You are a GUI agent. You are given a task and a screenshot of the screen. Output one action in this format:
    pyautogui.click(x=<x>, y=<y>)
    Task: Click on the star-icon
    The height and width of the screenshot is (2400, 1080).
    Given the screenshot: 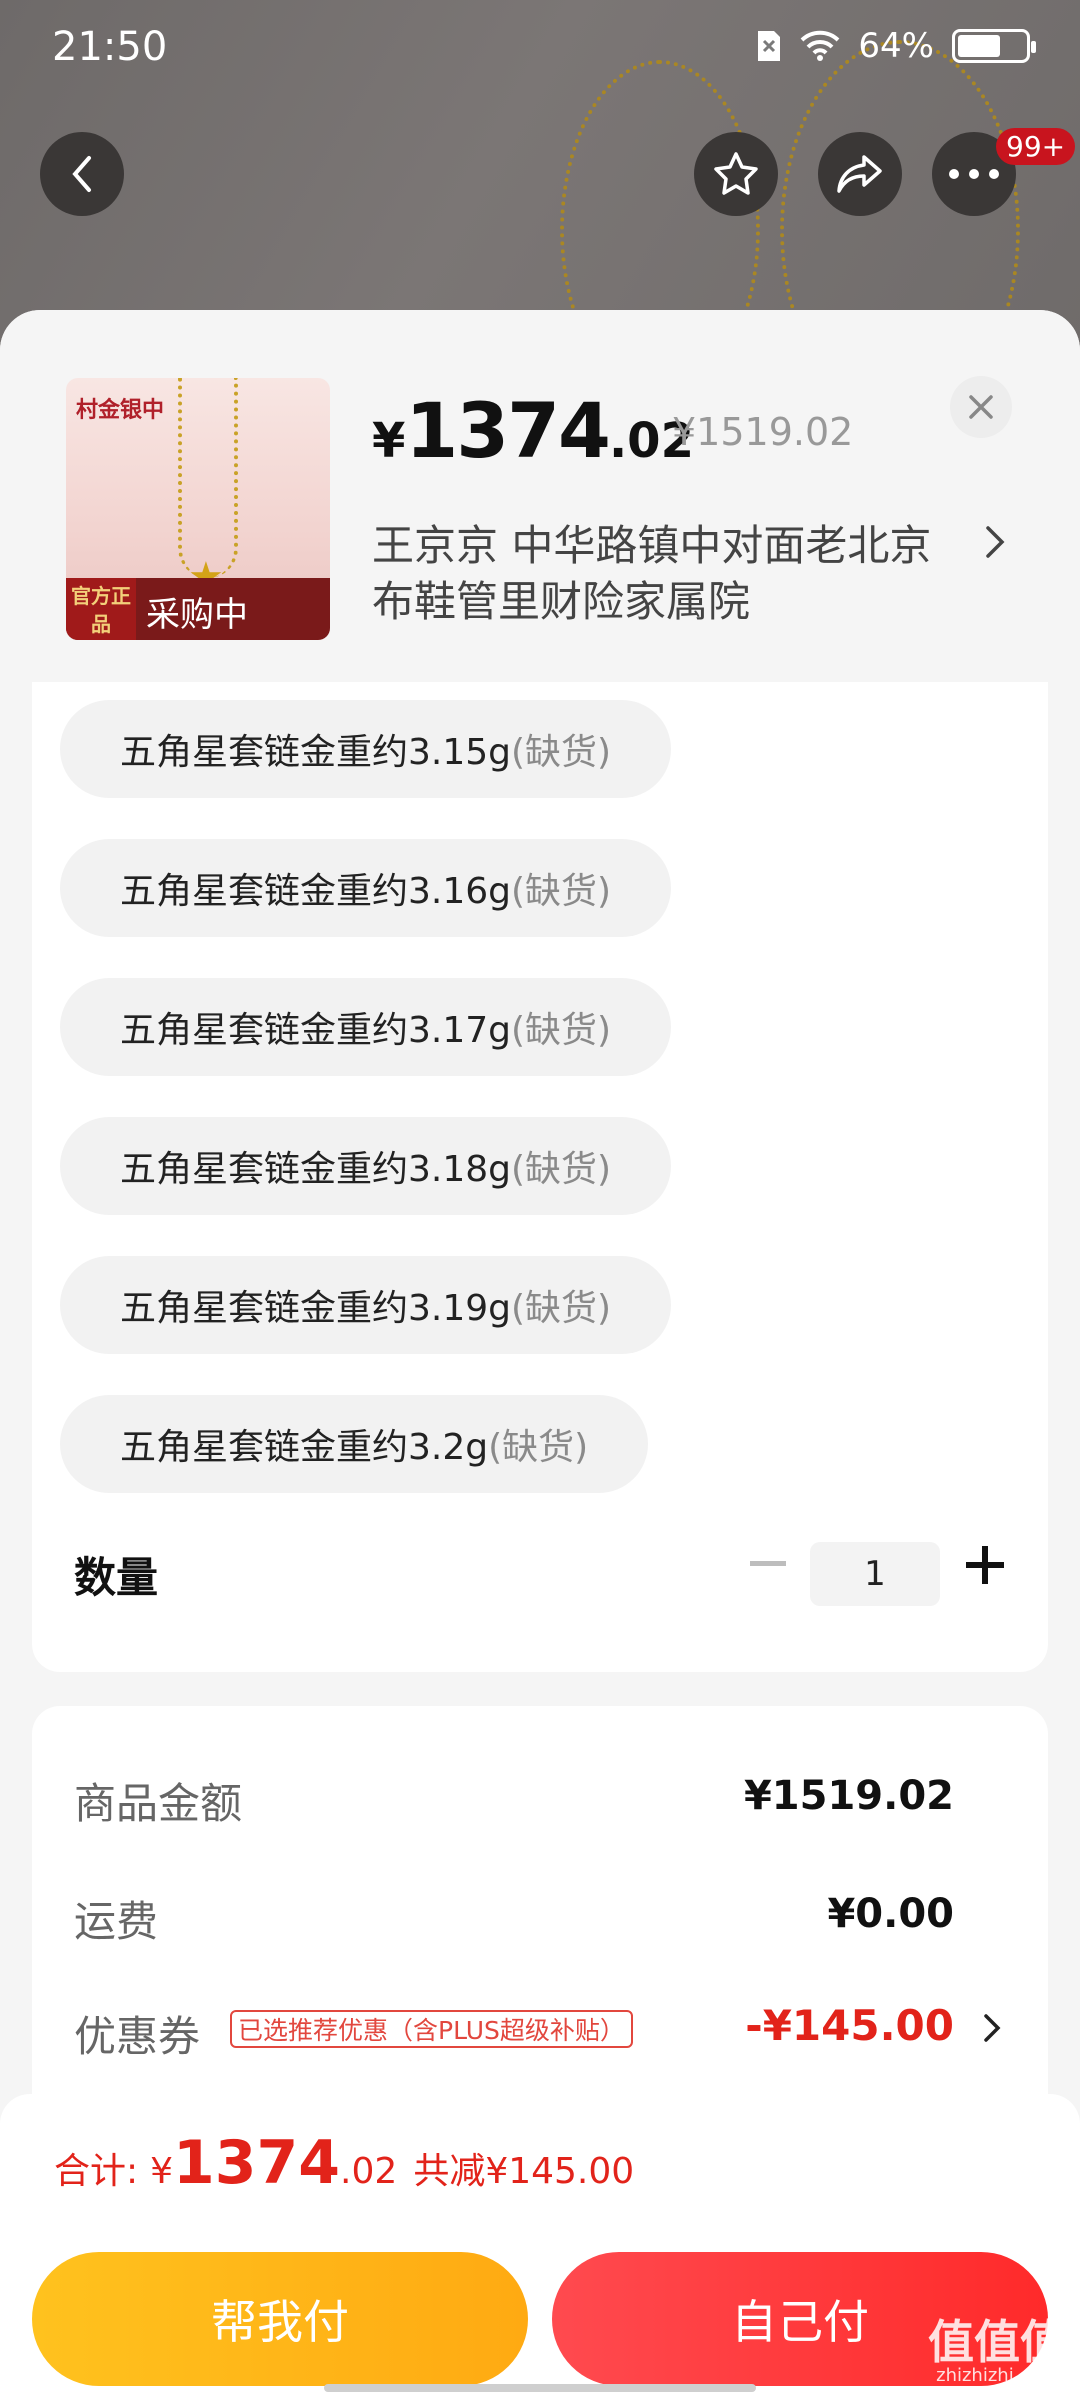 What is the action you would take?
    pyautogui.click(x=736, y=173)
    